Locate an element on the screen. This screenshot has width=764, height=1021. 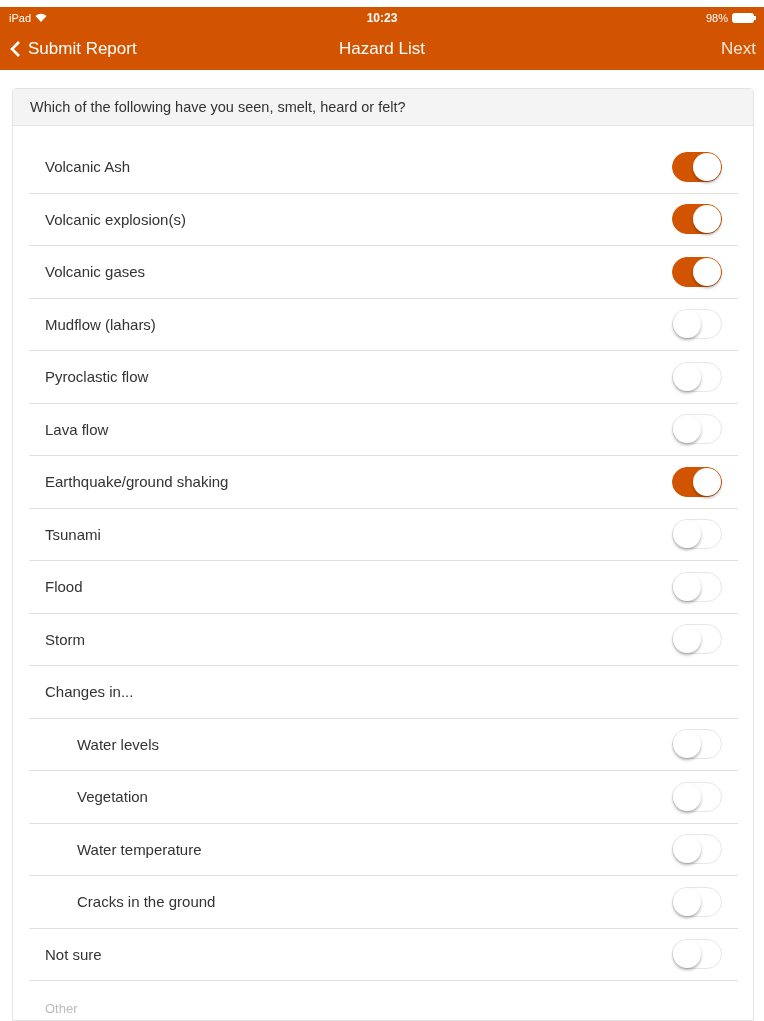
chevron-left-icon is located at coordinates (15, 49).